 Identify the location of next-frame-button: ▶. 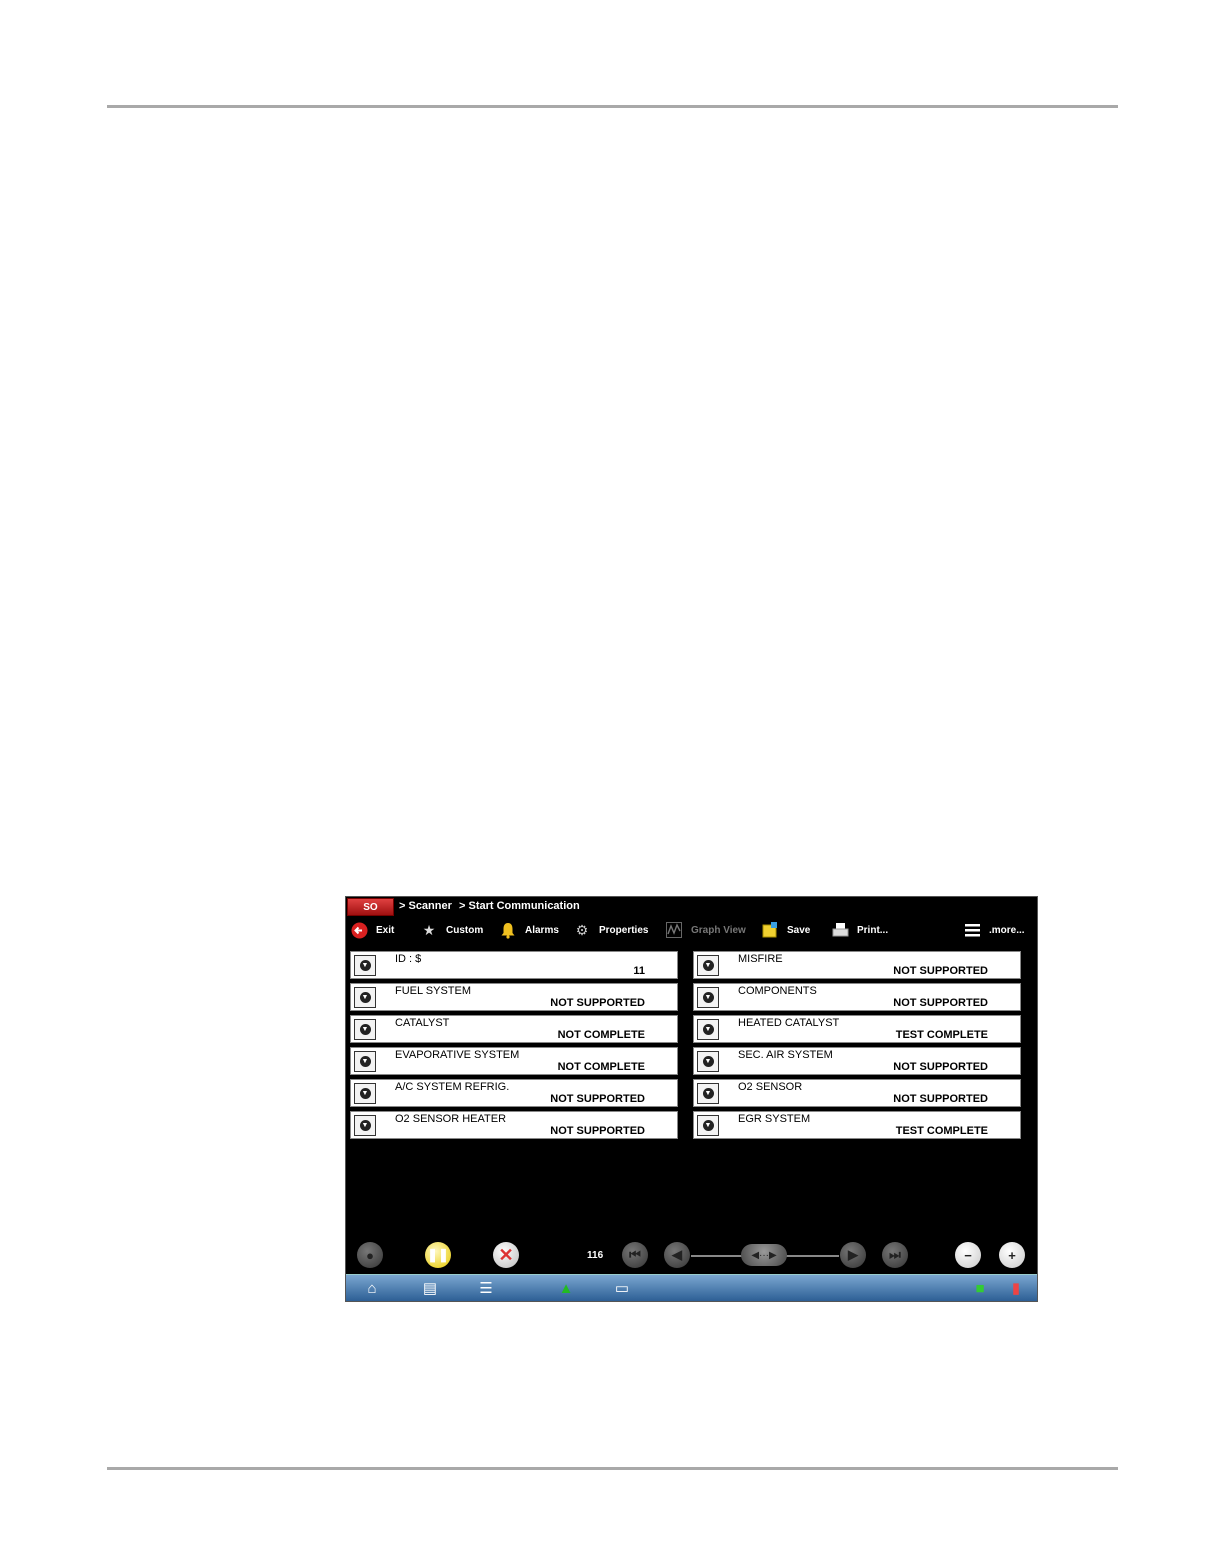
(853, 1255).